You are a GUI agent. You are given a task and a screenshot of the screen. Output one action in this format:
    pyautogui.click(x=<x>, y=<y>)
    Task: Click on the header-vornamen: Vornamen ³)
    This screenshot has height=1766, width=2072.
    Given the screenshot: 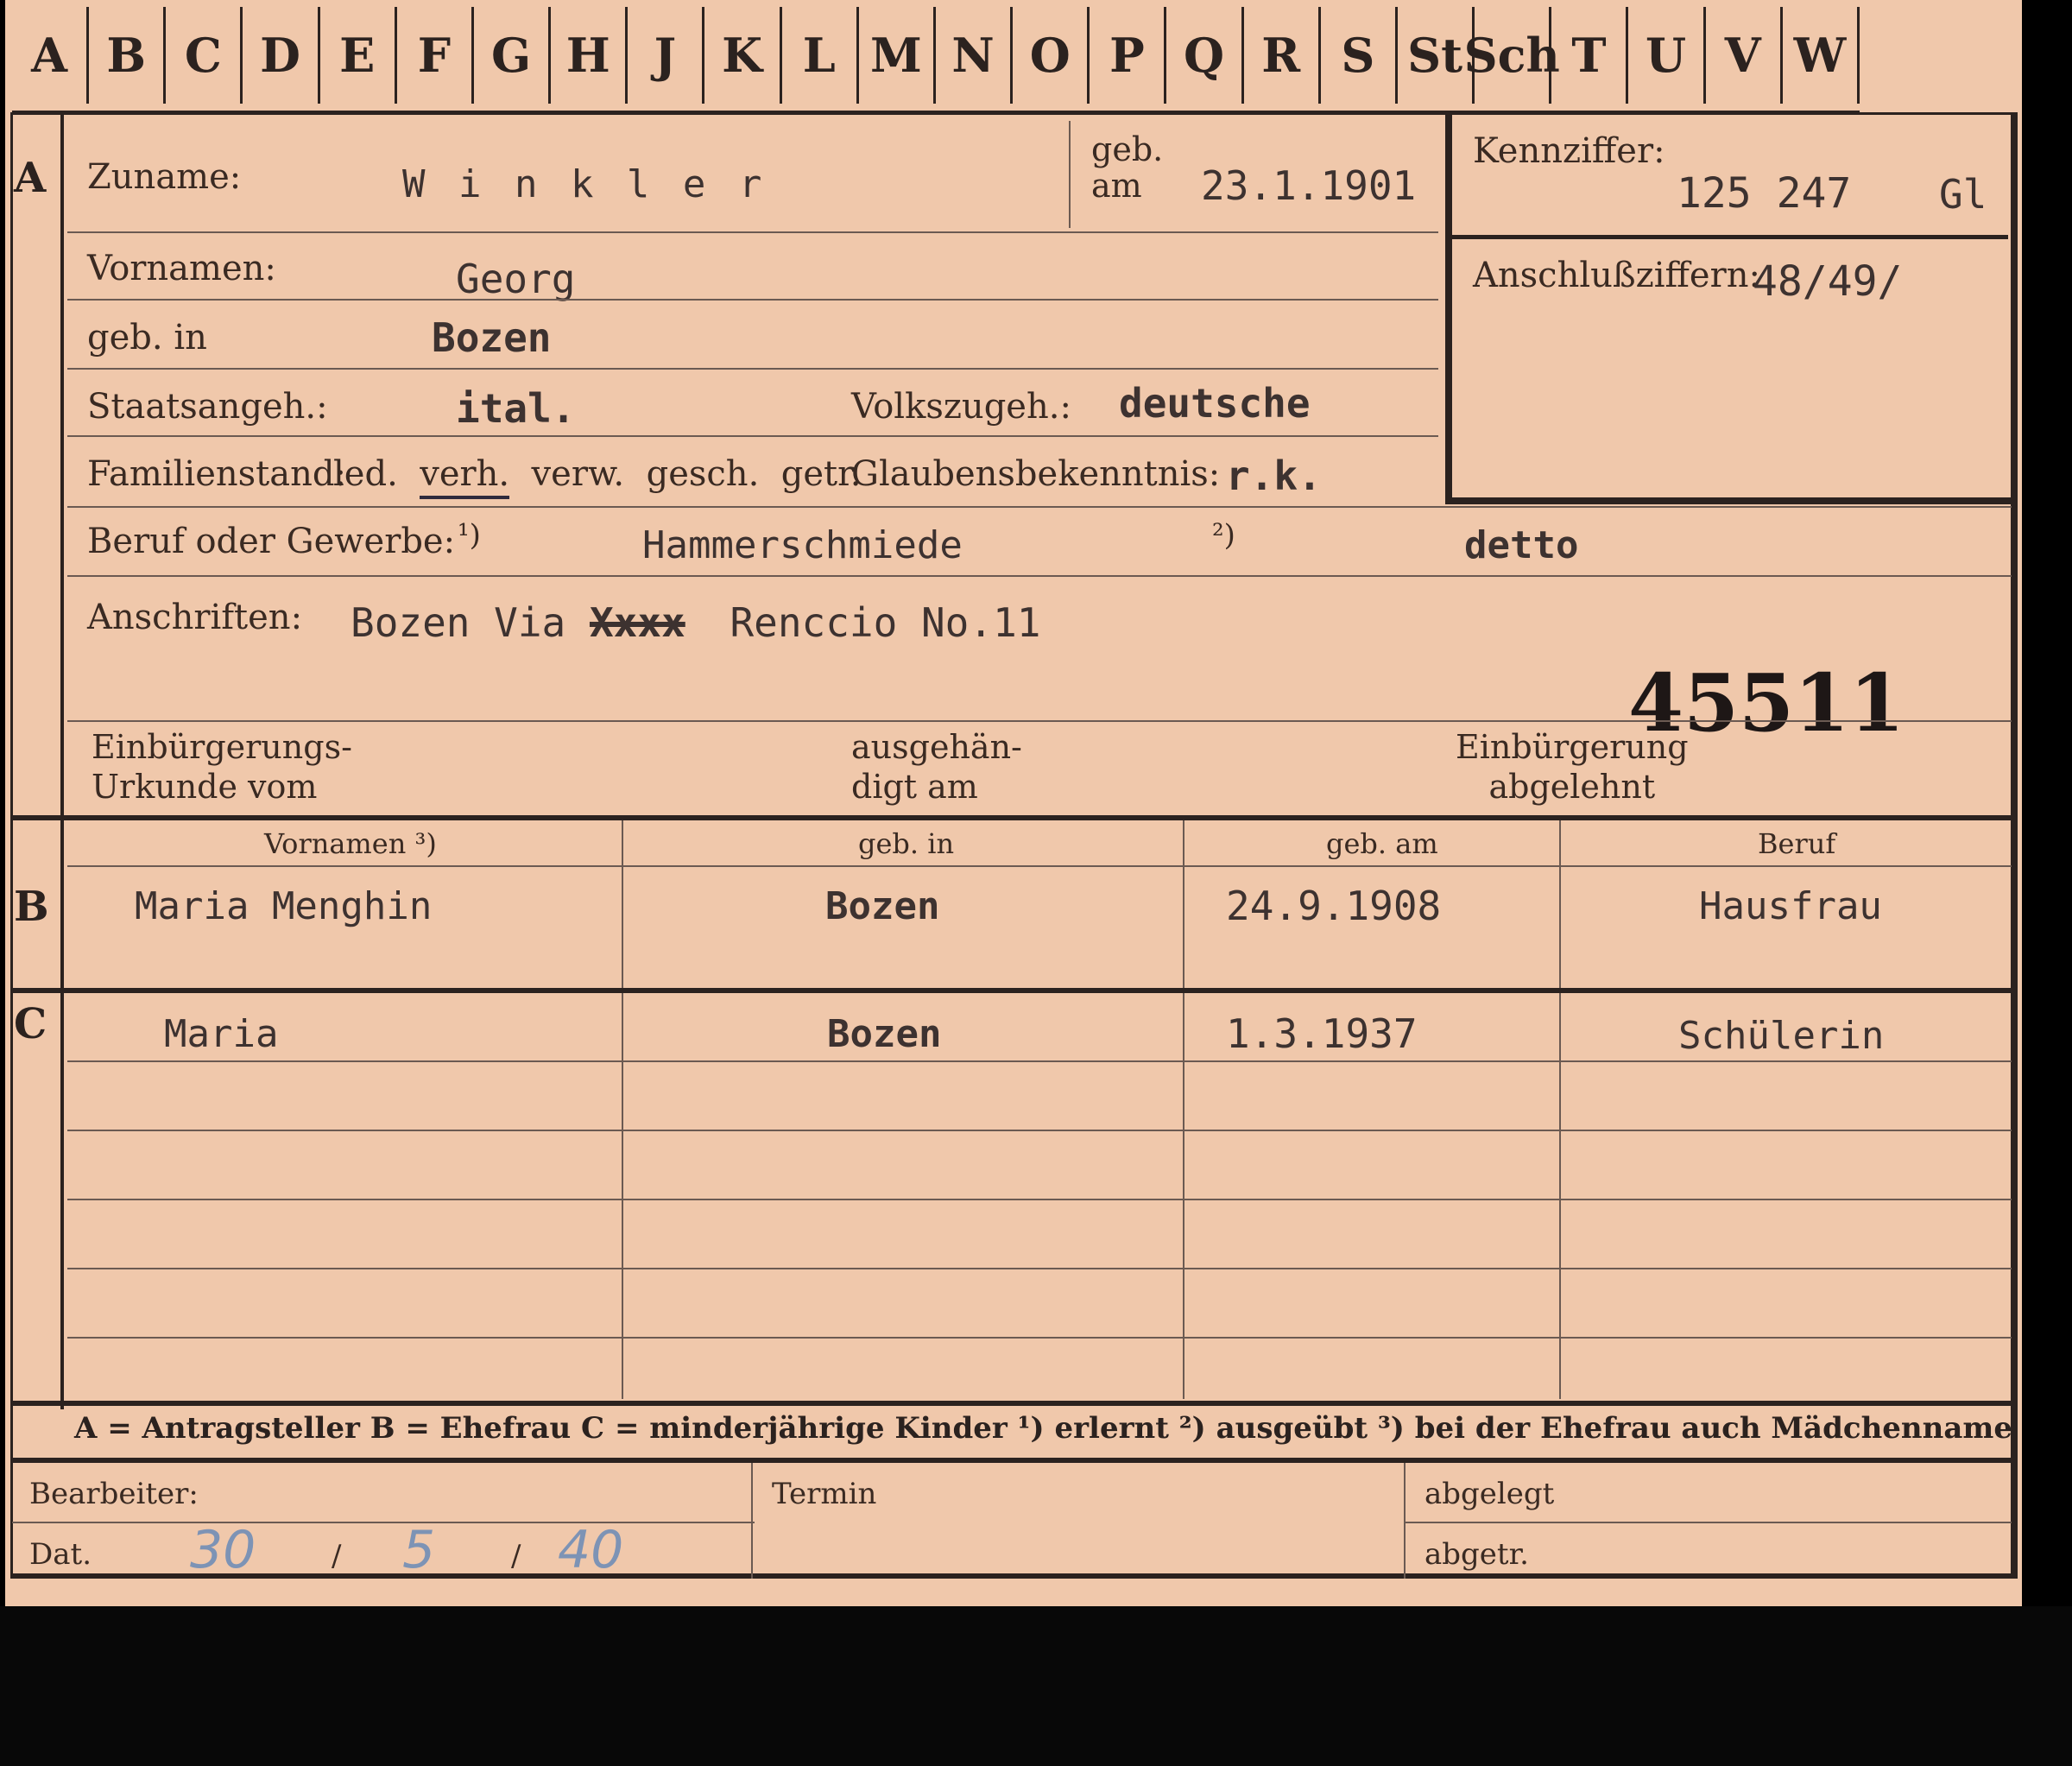 What is the action you would take?
    pyautogui.click(x=350, y=844)
    